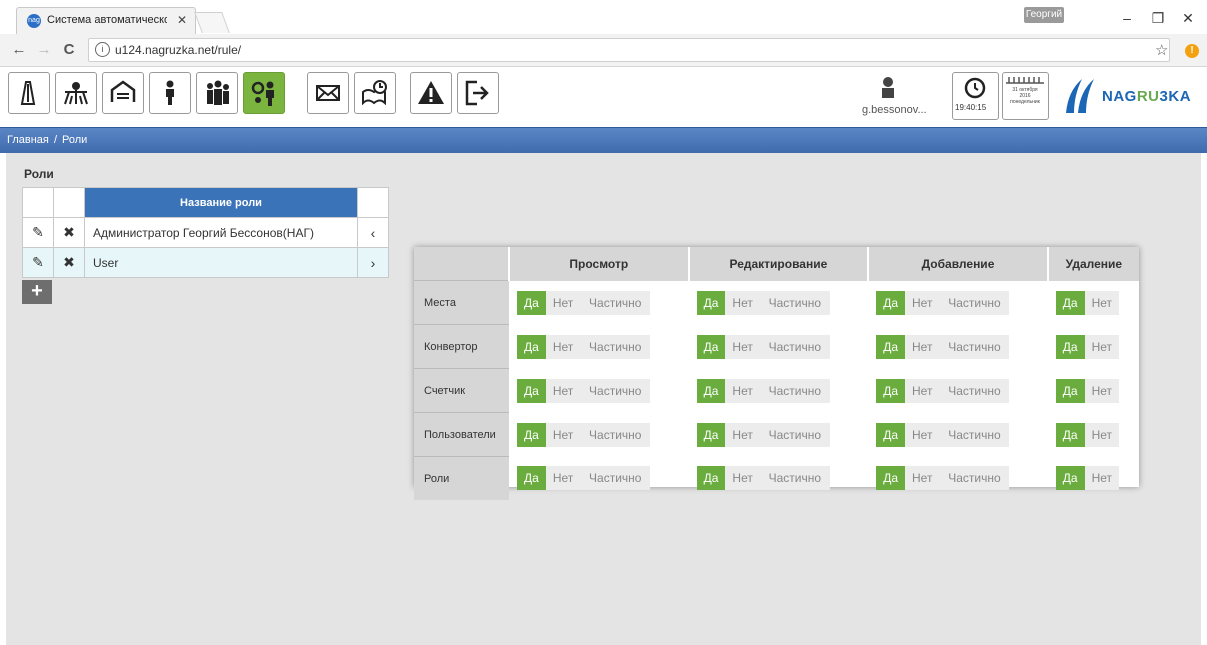 This screenshot has height=645, width=1207. I want to click on expand-arrow-icon: ›, so click(373, 262).